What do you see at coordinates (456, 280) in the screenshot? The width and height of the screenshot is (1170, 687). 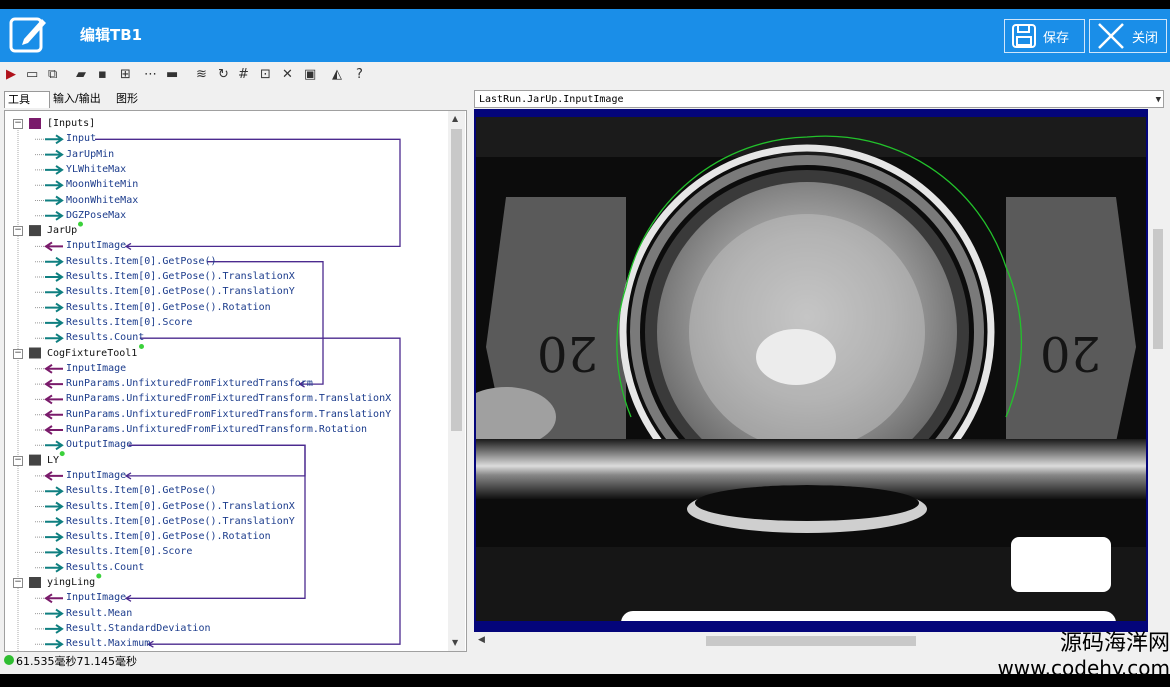 I see `tree-scroll-thumb` at bounding box center [456, 280].